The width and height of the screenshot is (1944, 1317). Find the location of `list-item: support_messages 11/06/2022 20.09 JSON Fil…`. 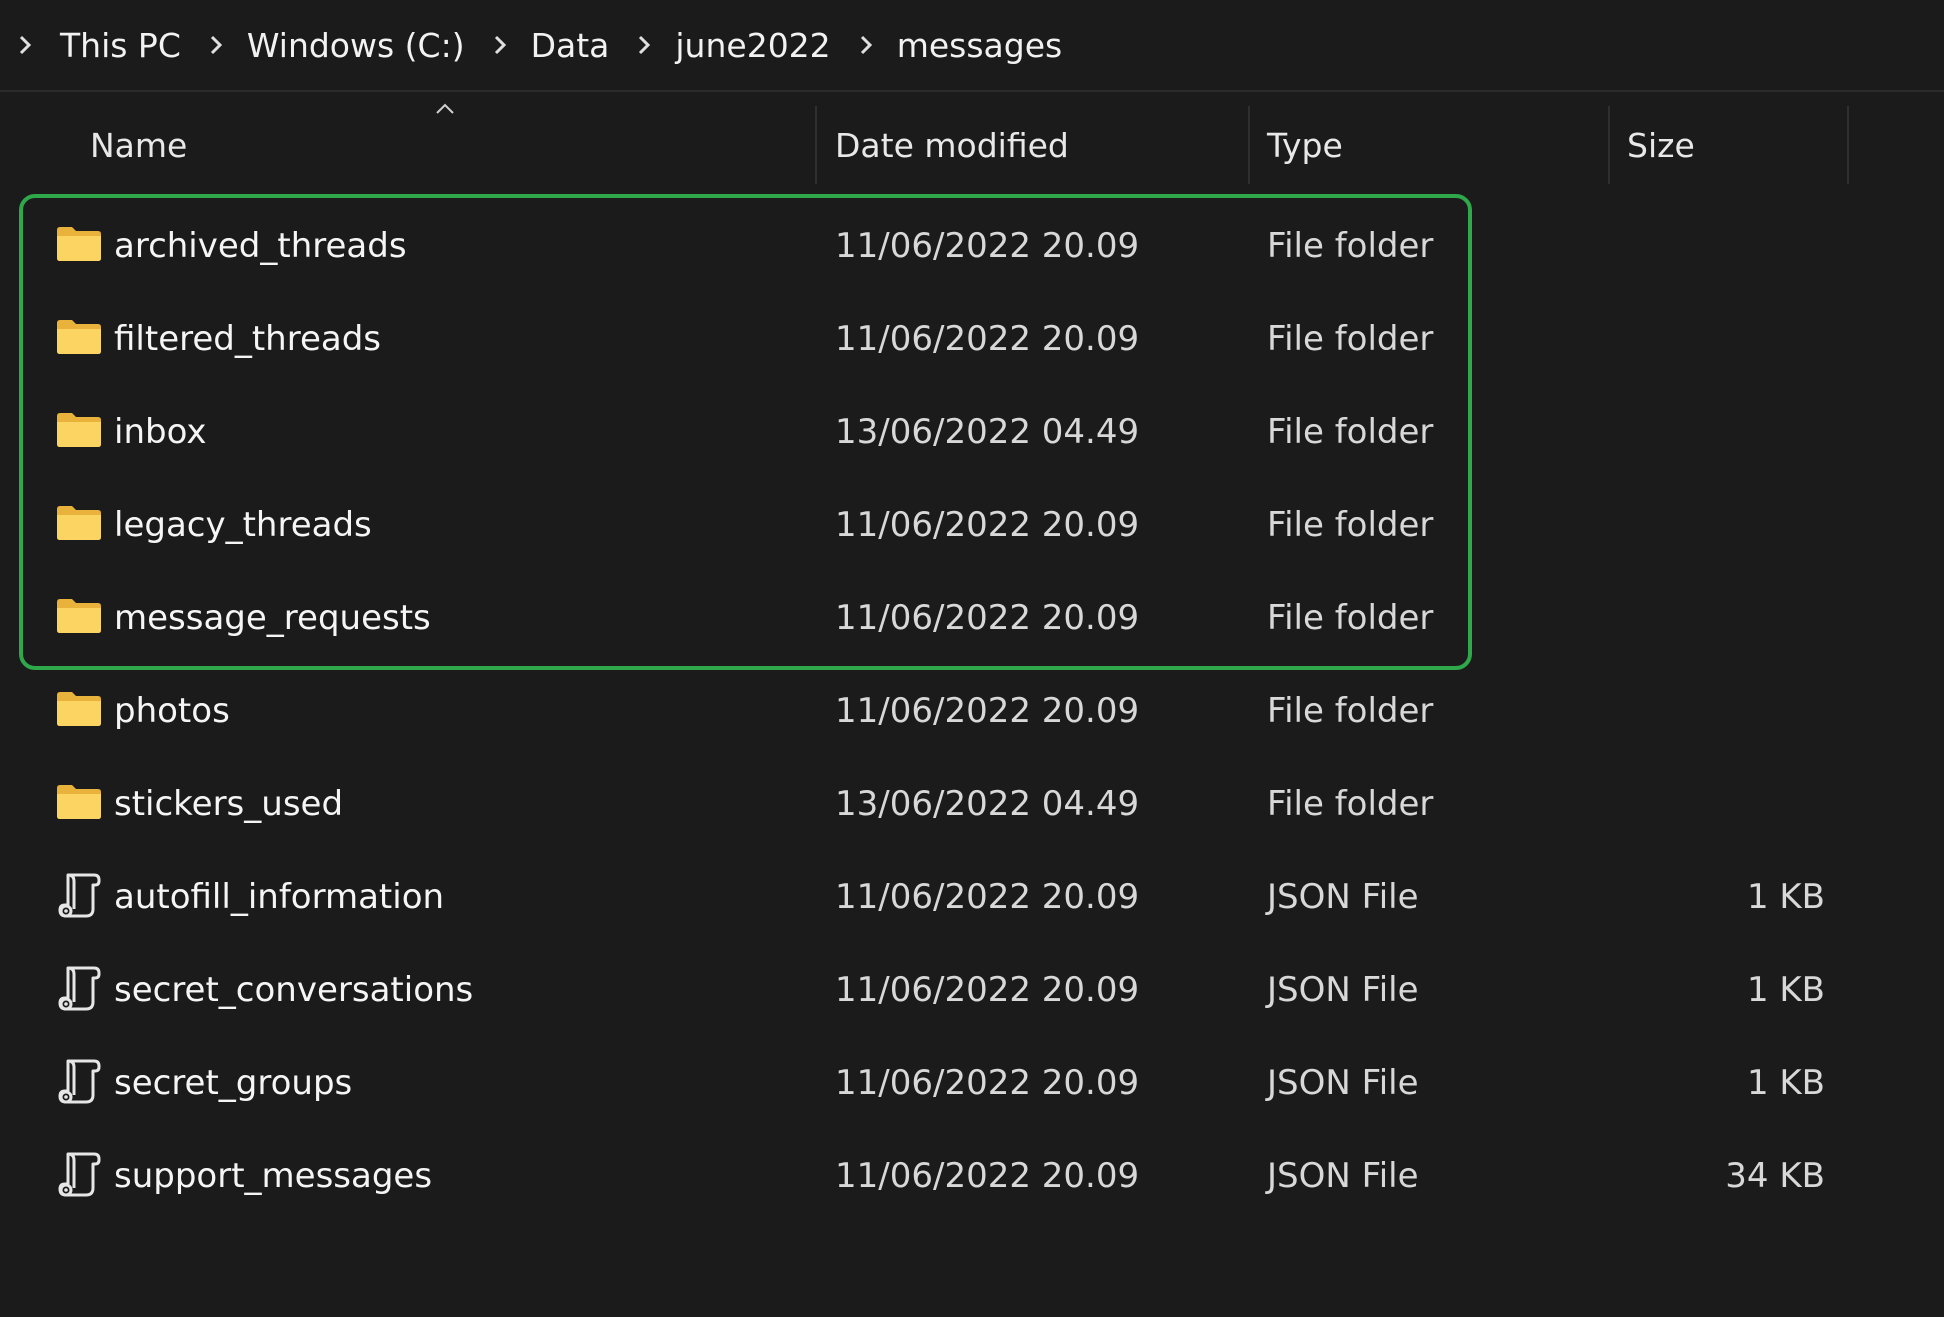

list-item: support_messages 11/06/2022 20.09 JSON Fil… is located at coordinates (972, 1176).